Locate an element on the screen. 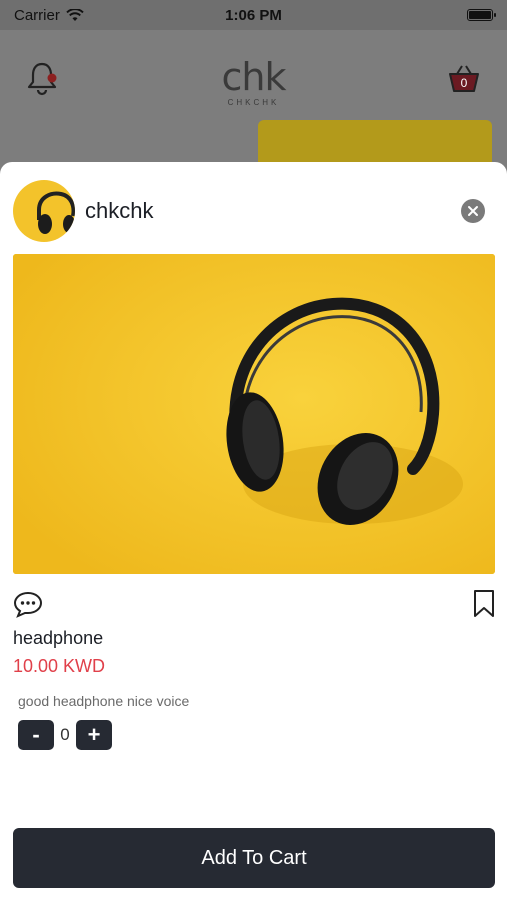 This screenshot has height=900, width=507. headphone-thumbnail is located at coordinates (56, 212).